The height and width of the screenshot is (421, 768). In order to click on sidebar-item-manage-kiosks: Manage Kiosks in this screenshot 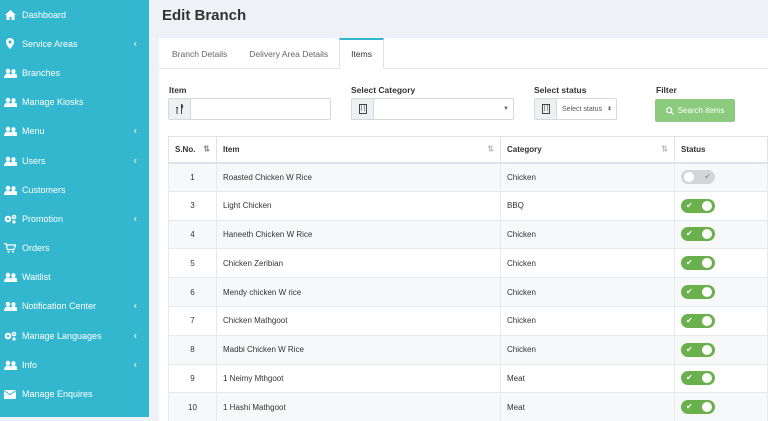, I will do `click(74, 102)`.